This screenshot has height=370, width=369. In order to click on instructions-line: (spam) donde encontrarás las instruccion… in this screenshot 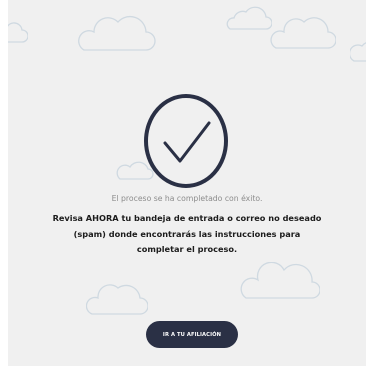, I will do `click(187, 233)`.